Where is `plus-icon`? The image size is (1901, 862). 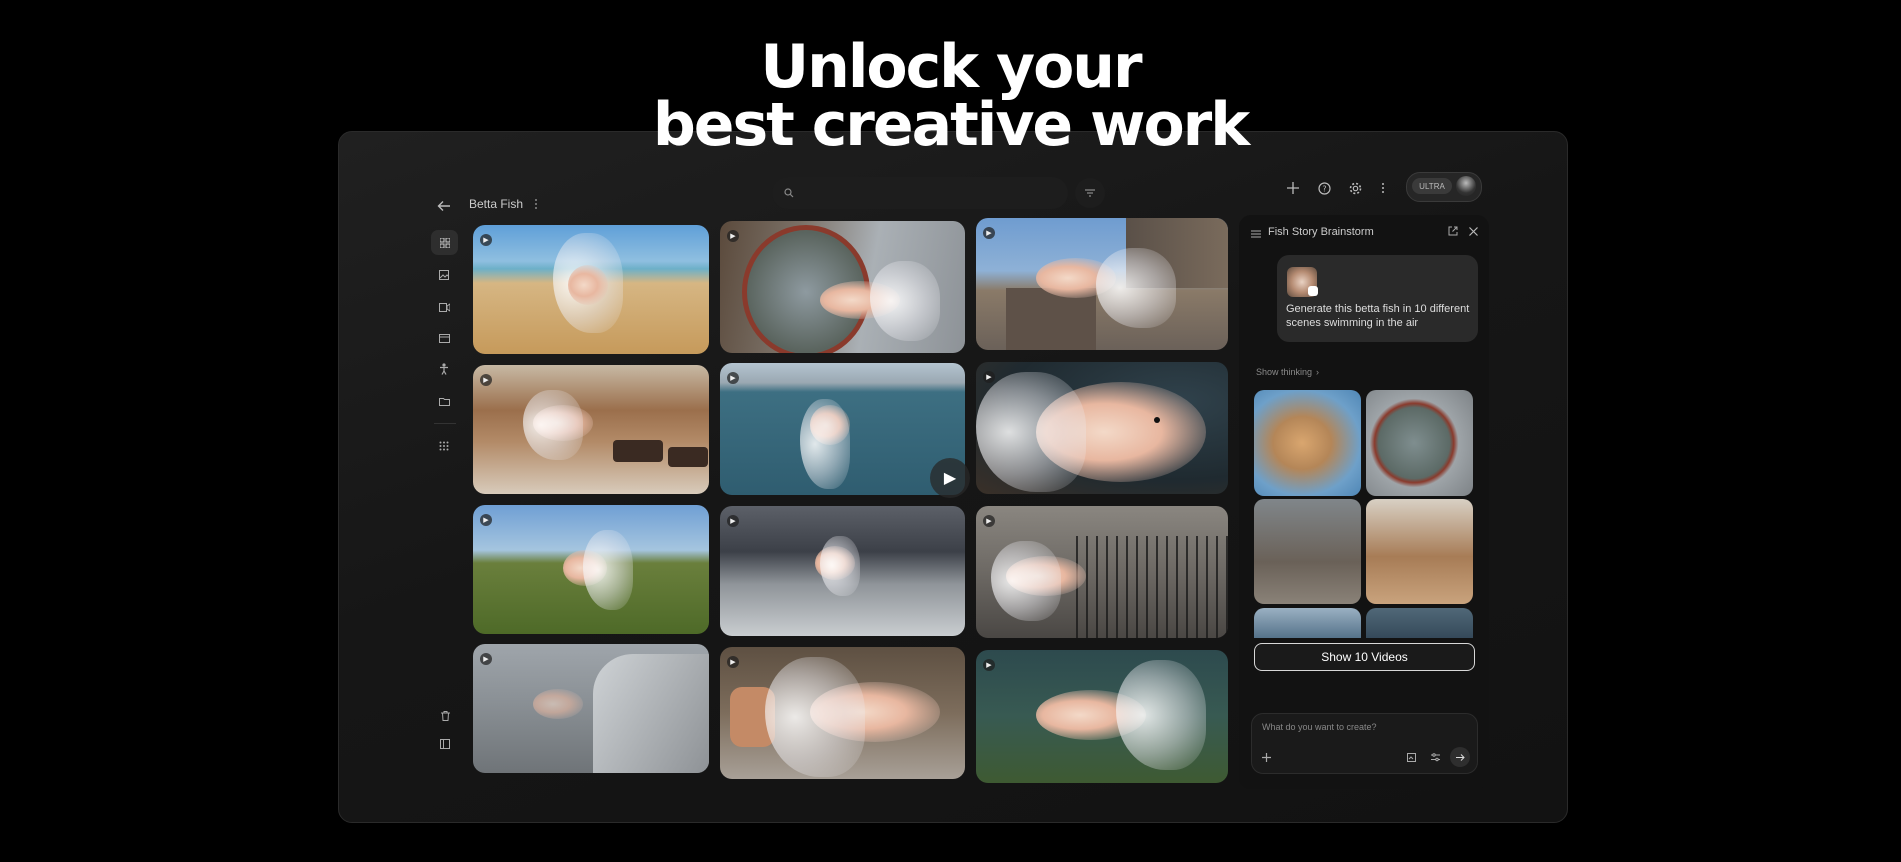
plus-icon is located at coordinates (1266, 757).